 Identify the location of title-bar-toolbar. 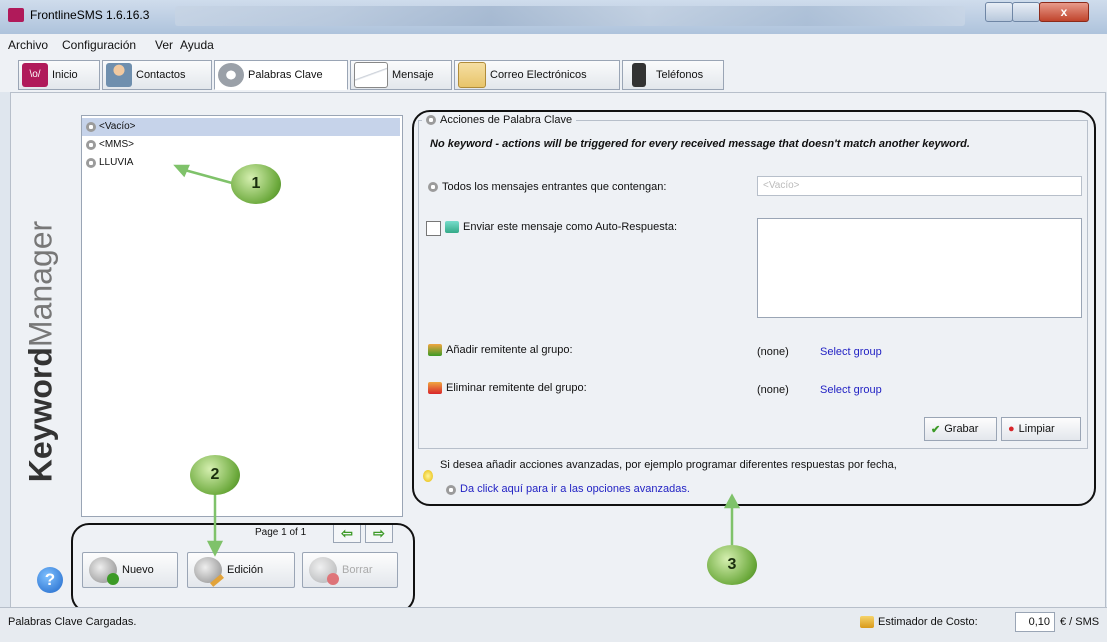
(570, 16).